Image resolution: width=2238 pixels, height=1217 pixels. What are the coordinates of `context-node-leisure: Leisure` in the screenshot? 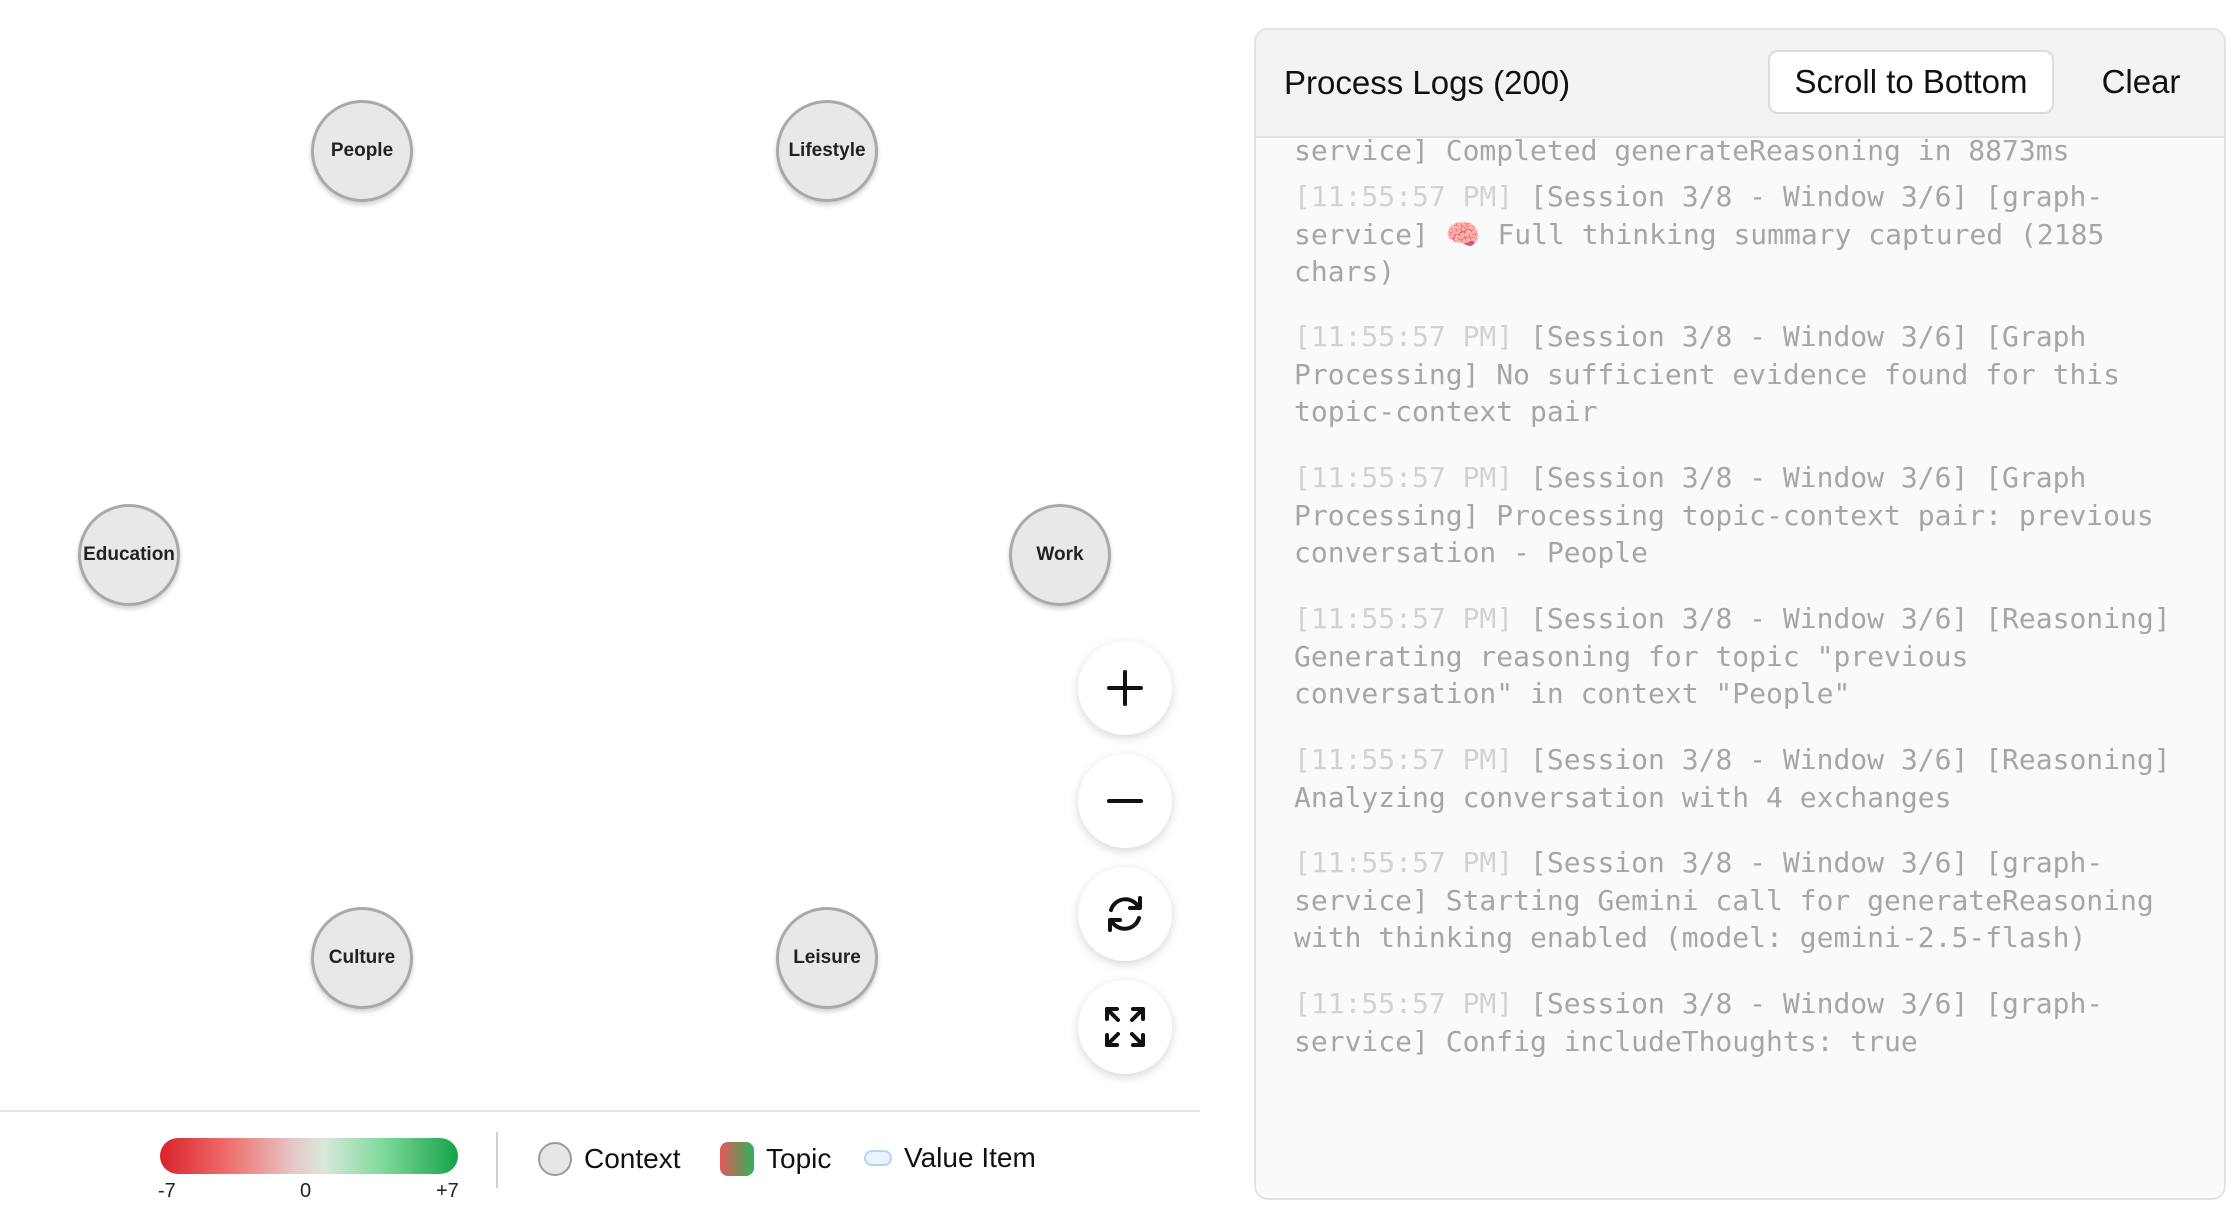 It's located at (827, 958).